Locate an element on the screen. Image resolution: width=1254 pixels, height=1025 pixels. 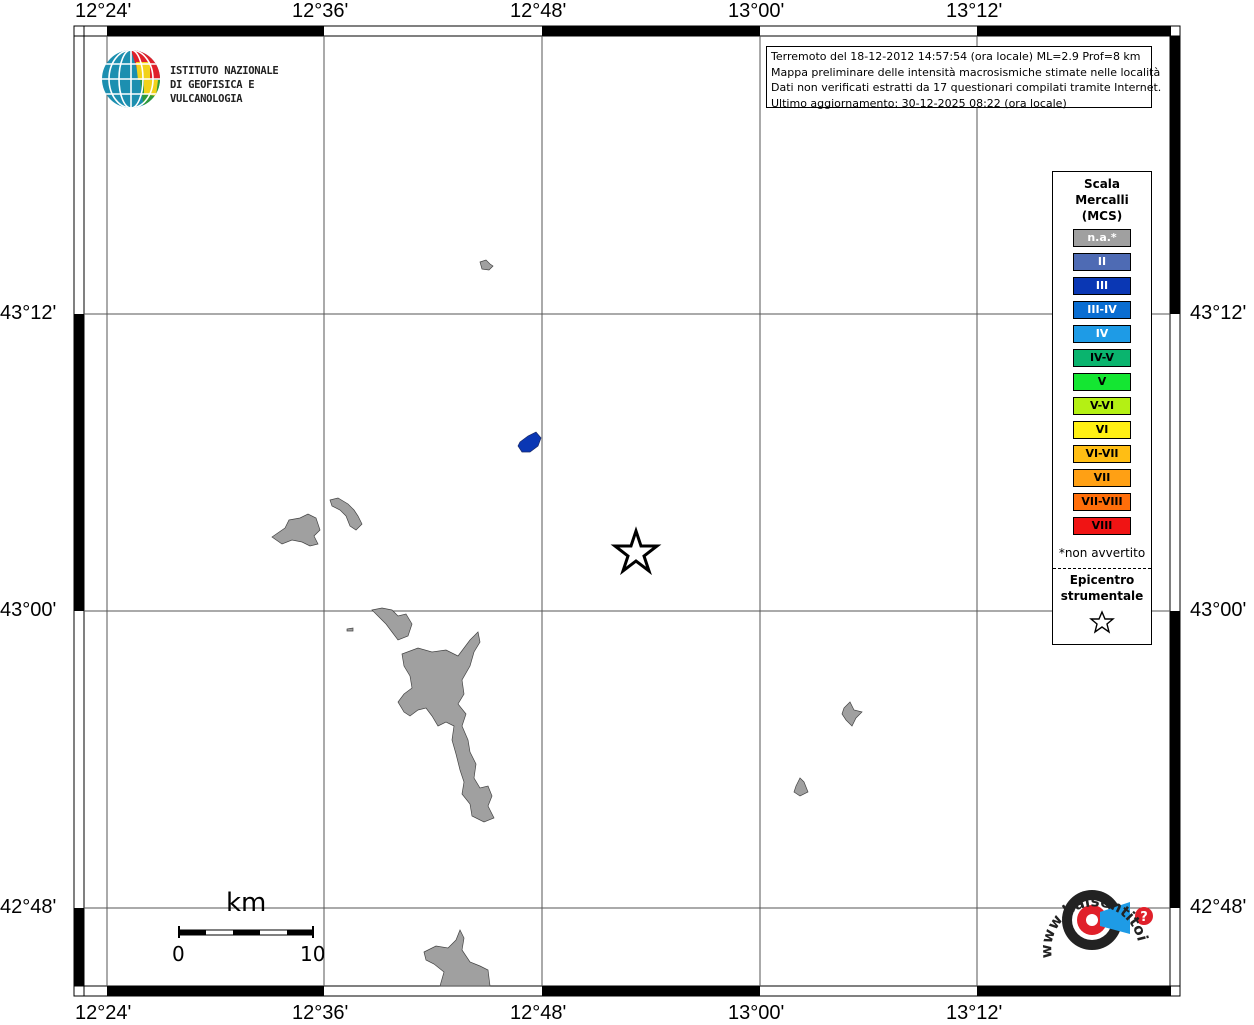
scale-bar: km 0 10 is located at coordinates (250, 933).